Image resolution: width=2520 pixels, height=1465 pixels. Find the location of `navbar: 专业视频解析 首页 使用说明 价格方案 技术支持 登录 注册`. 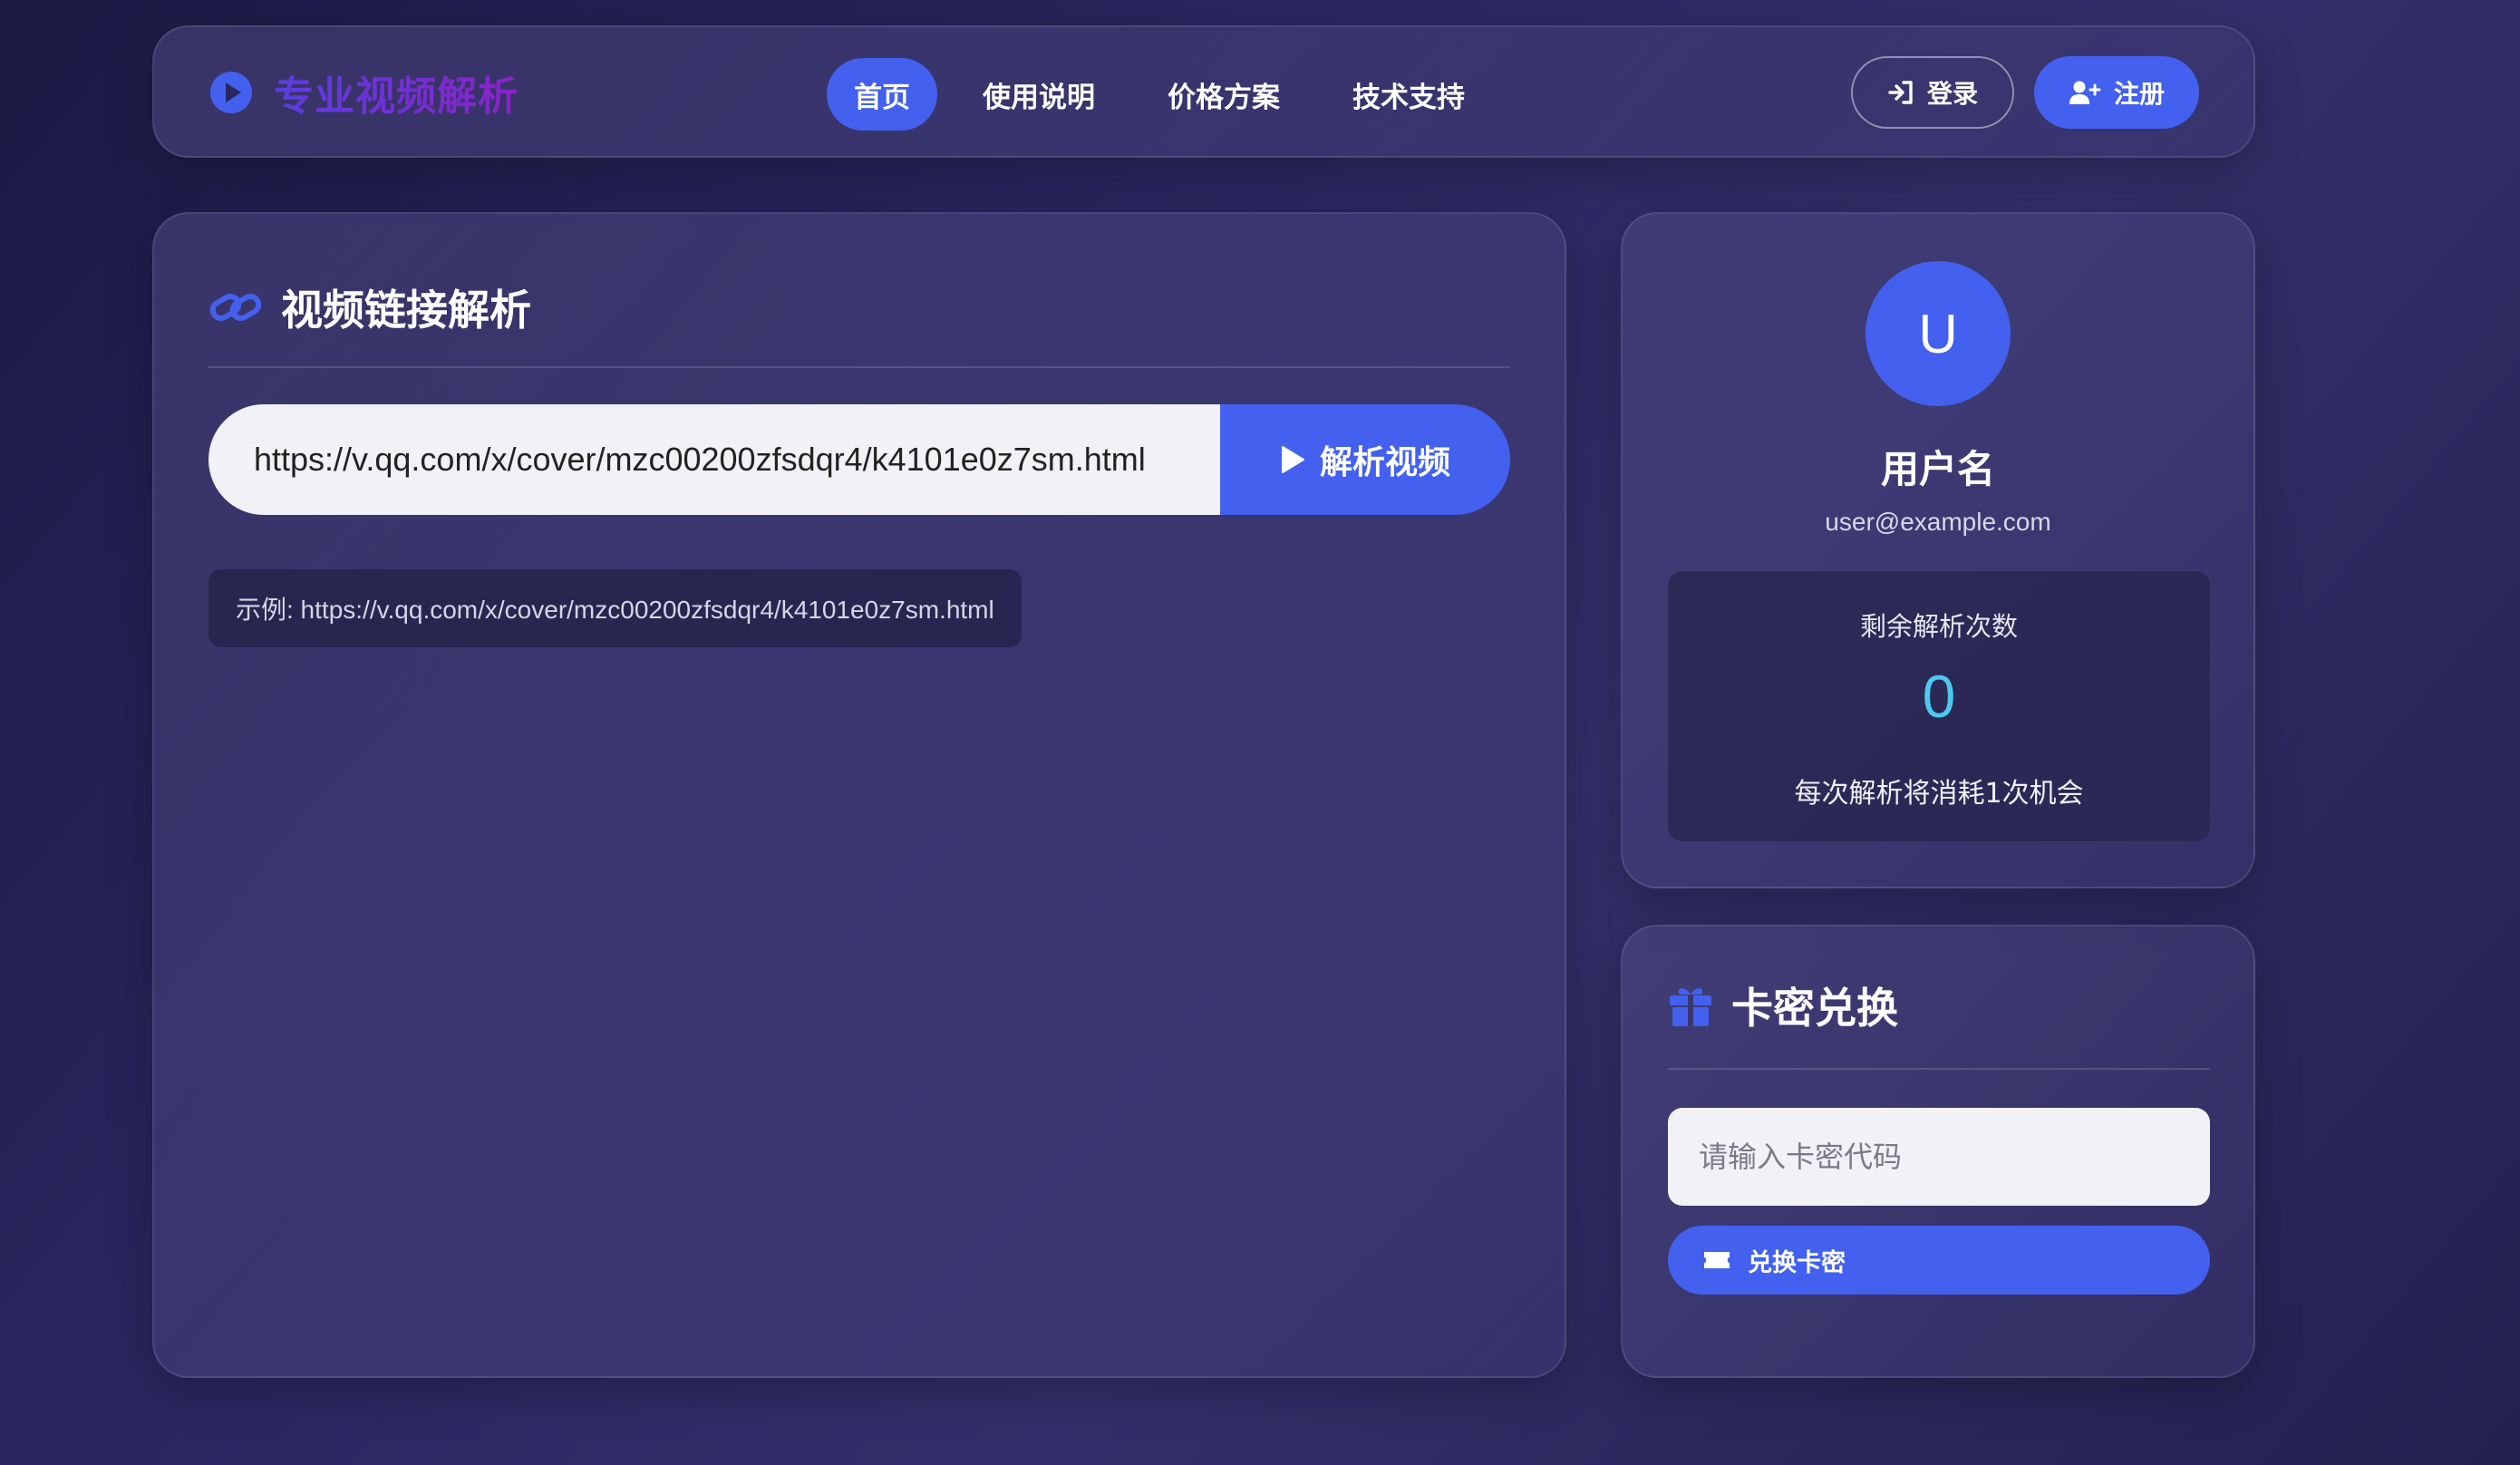

navbar: 专业视频解析 首页 使用说明 价格方案 技术支持 登录 注册 is located at coordinates (1203, 91).